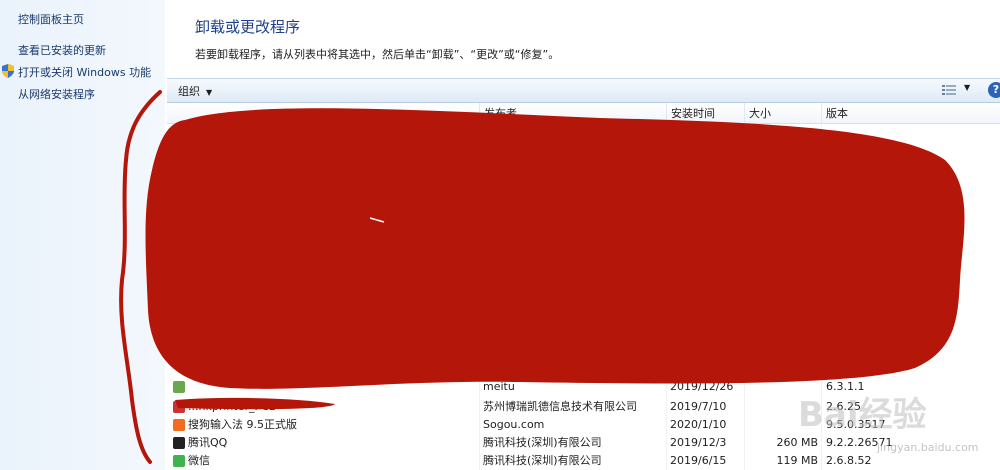  I want to click on version-cell: 2.6.8.52, so click(849, 460).